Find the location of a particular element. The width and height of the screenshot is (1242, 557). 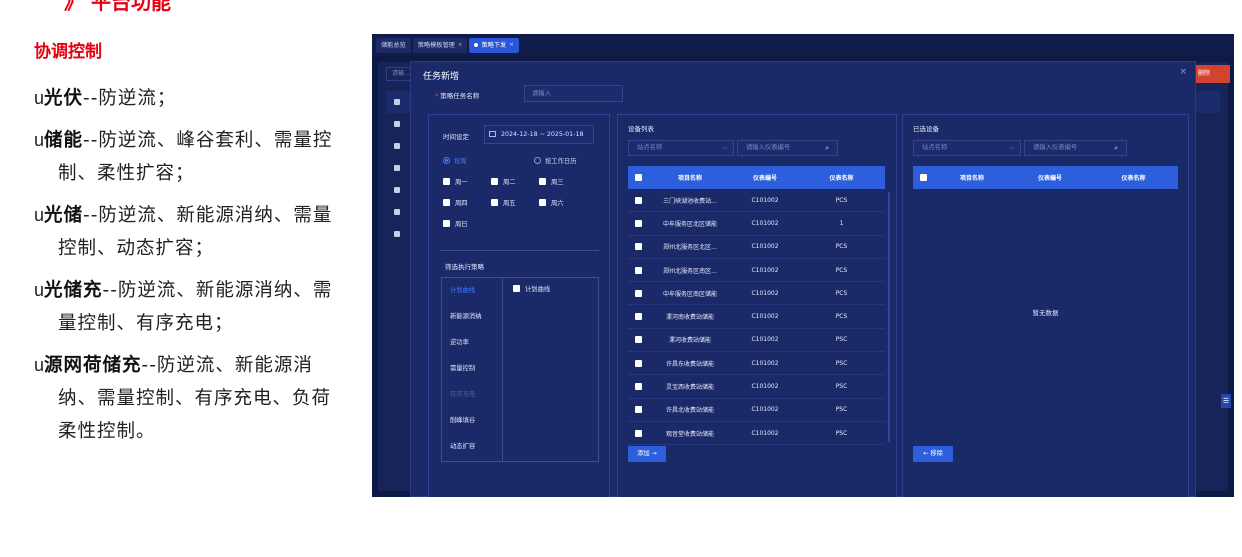

column-header-meter-name: 仪表名称 is located at coordinates (841, 178).